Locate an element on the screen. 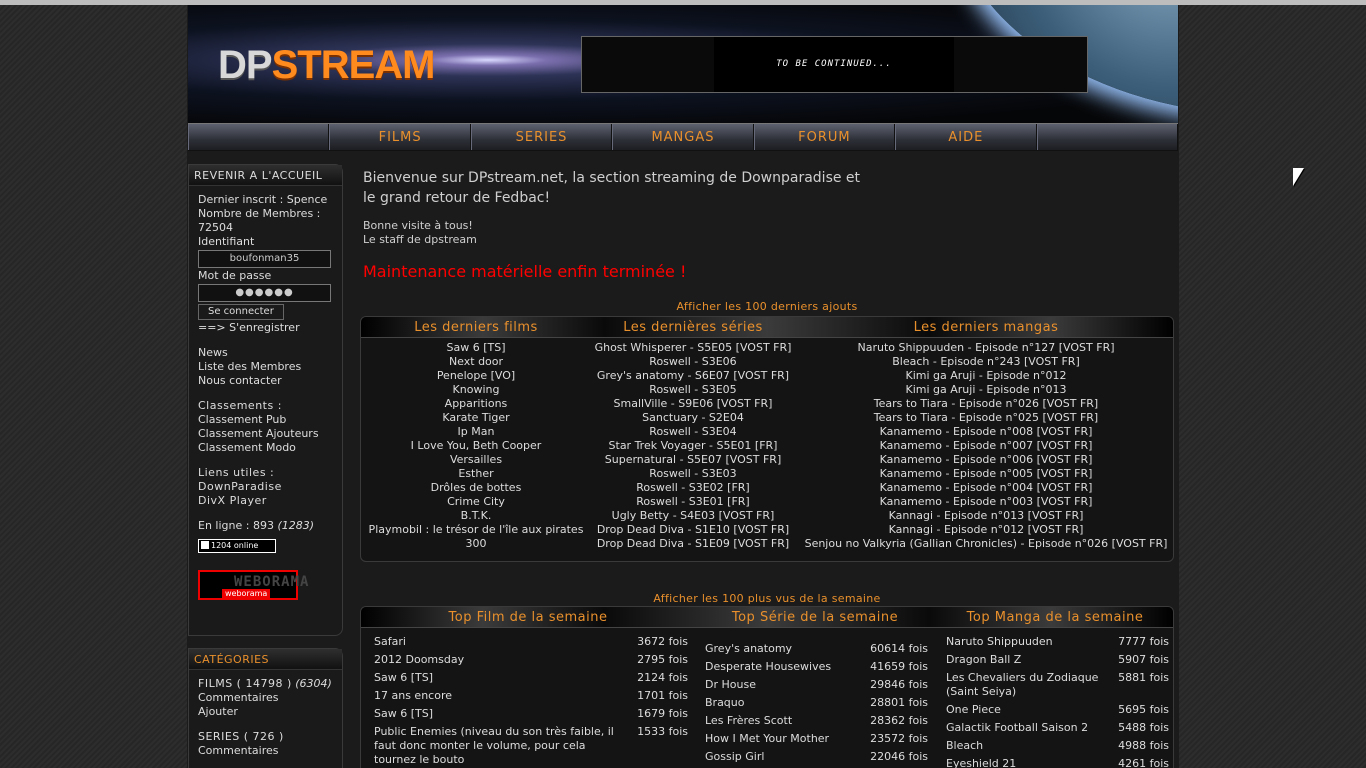  login-input: boufonman35 is located at coordinates (264, 259).